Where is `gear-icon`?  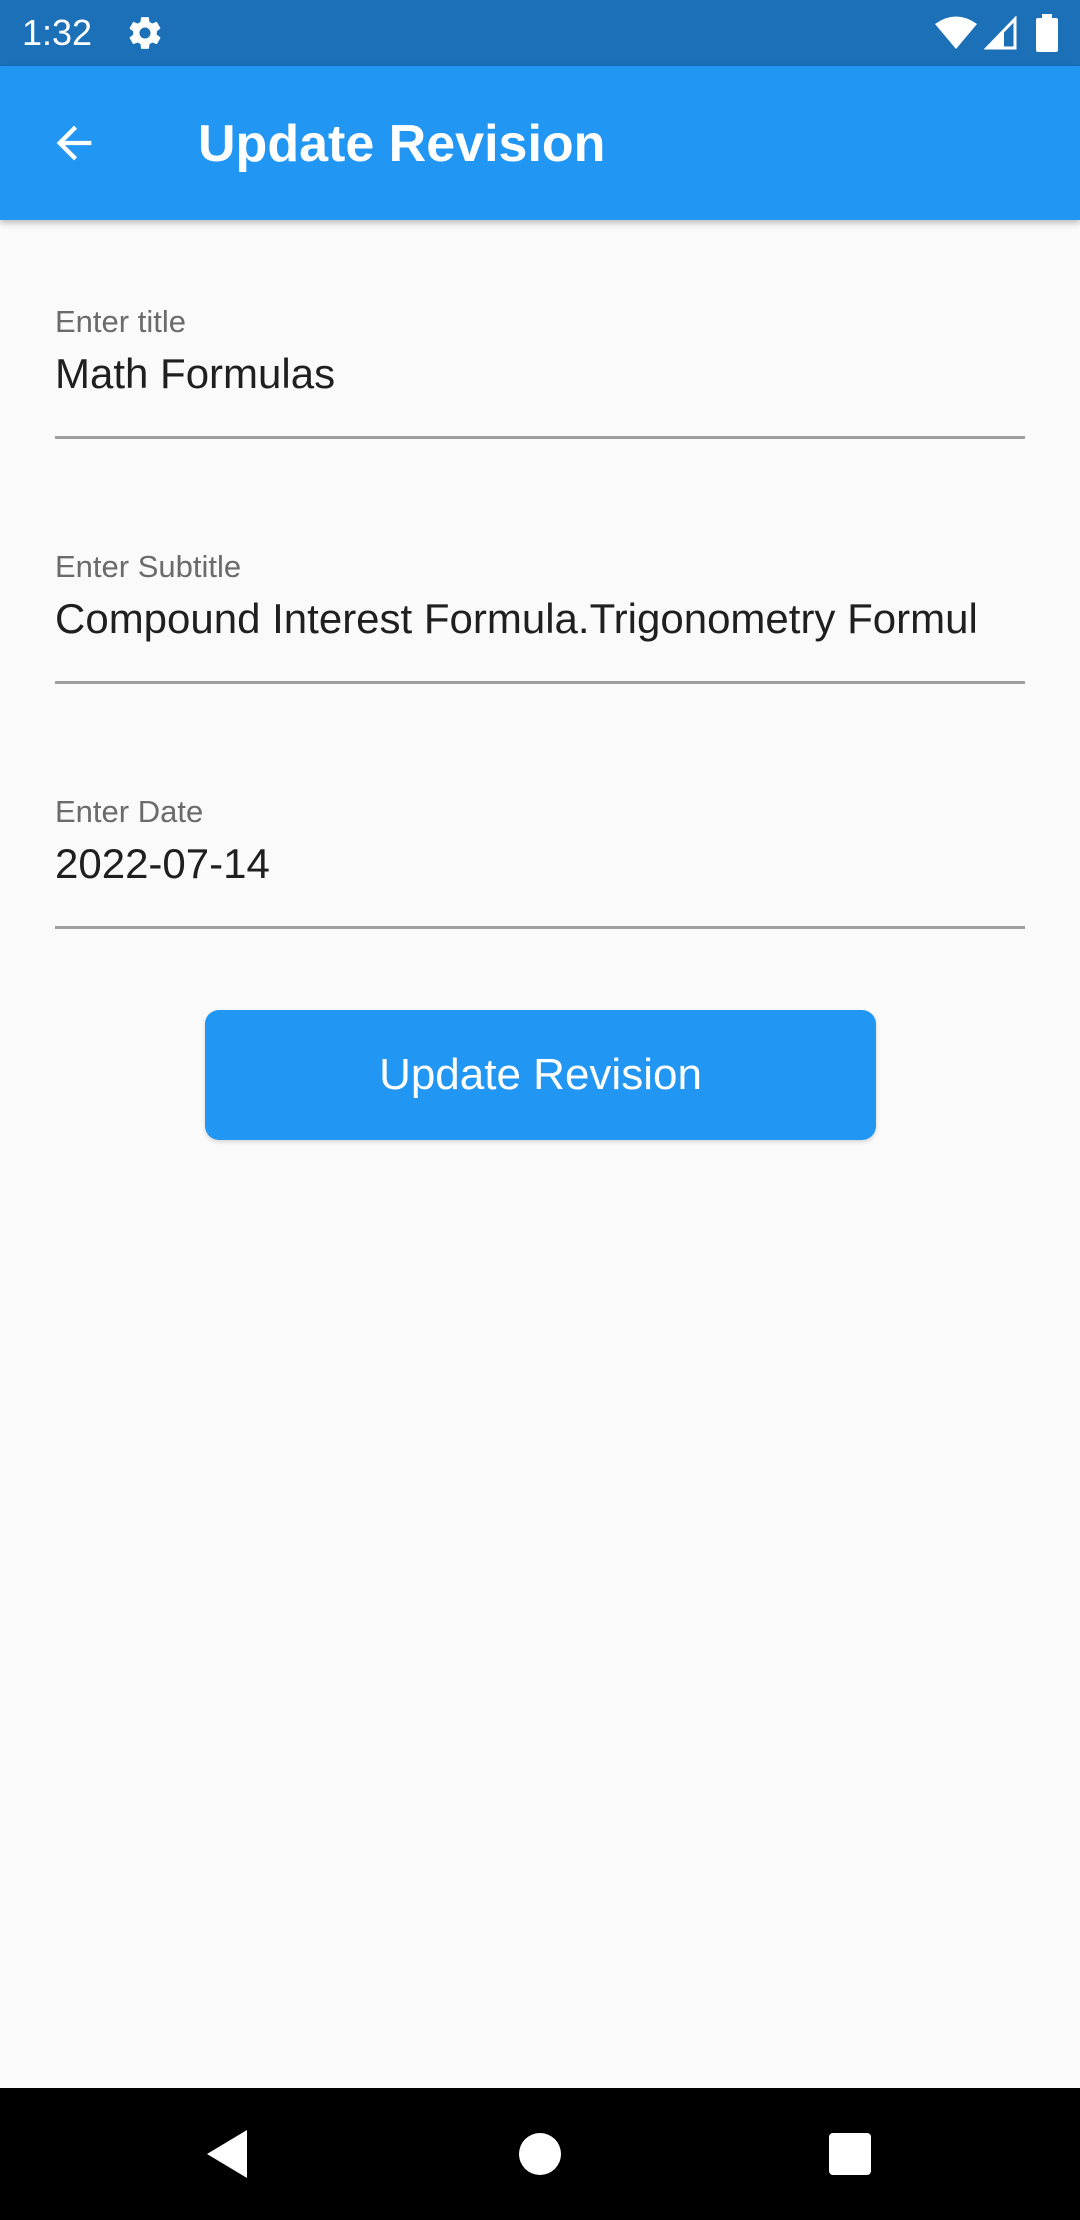 gear-icon is located at coordinates (145, 33).